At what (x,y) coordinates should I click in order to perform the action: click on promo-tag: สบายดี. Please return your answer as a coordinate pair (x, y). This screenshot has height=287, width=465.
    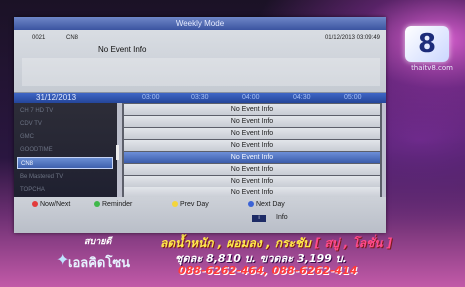
    Looking at the image, I should click on (98, 242).